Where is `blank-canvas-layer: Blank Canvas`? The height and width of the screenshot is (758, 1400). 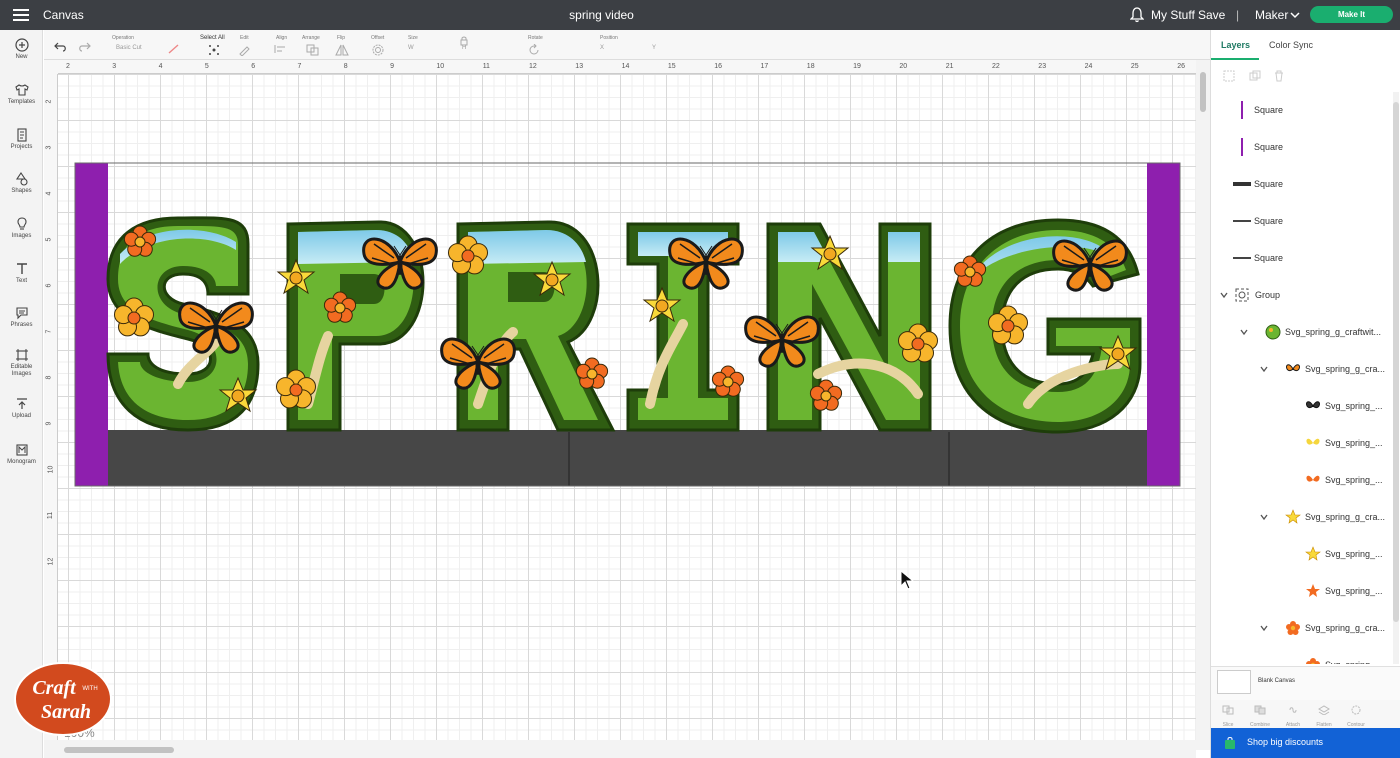 blank-canvas-layer: Blank Canvas is located at coordinates (1305, 683).